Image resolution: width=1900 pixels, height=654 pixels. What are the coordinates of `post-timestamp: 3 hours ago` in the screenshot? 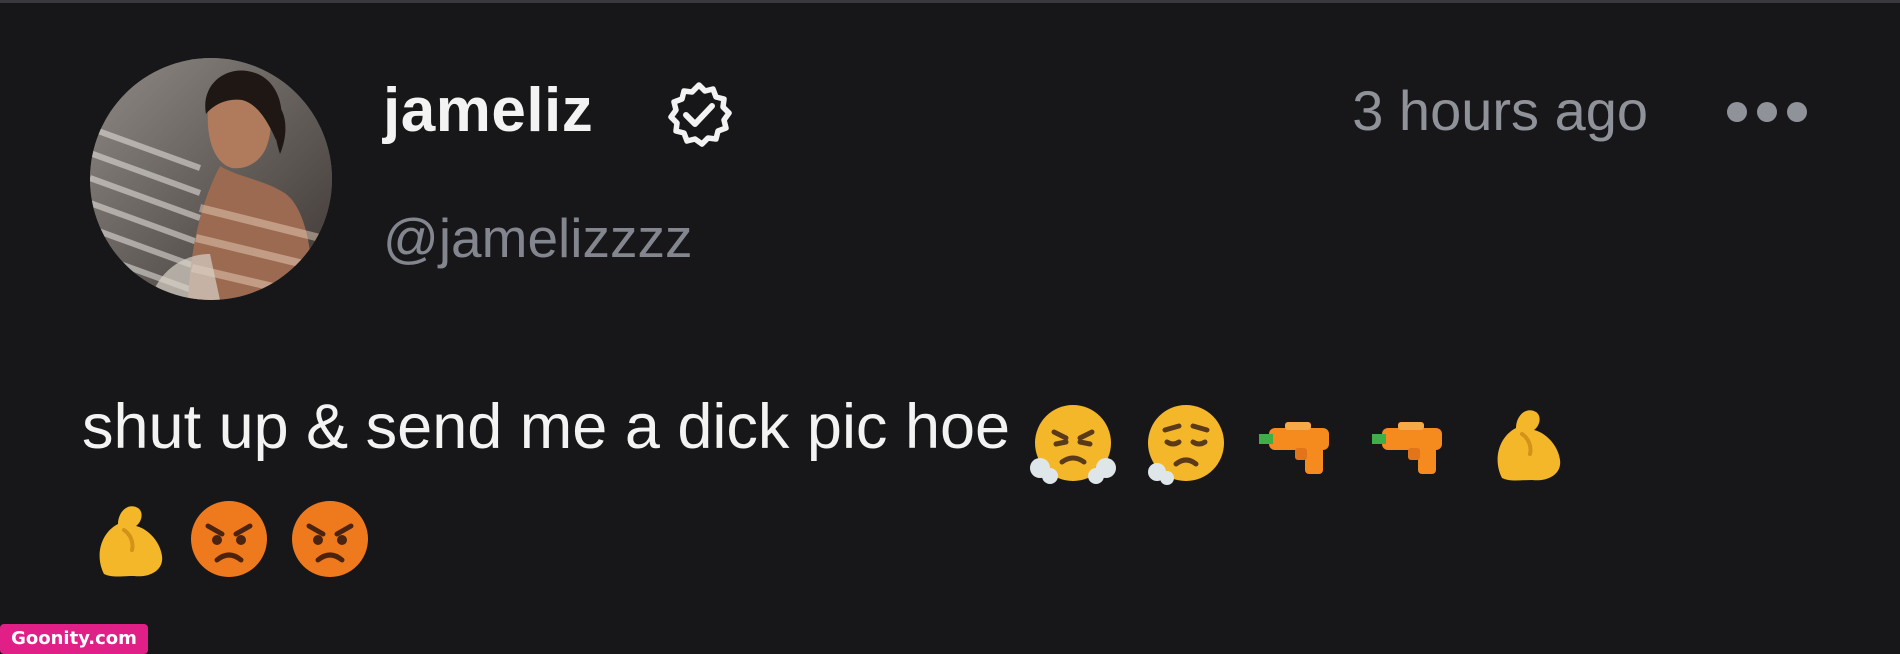 It's located at (1500, 110).